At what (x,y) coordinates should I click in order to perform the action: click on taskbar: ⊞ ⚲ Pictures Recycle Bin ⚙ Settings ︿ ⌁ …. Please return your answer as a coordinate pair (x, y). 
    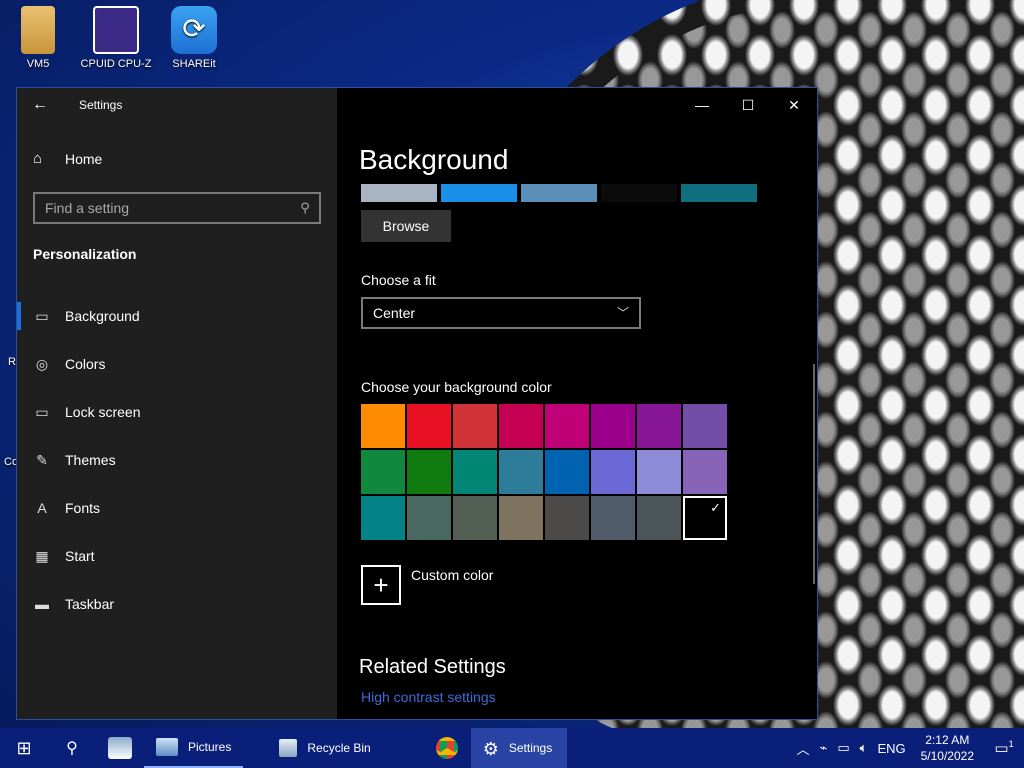
    Looking at the image, I should click on (512, 748).